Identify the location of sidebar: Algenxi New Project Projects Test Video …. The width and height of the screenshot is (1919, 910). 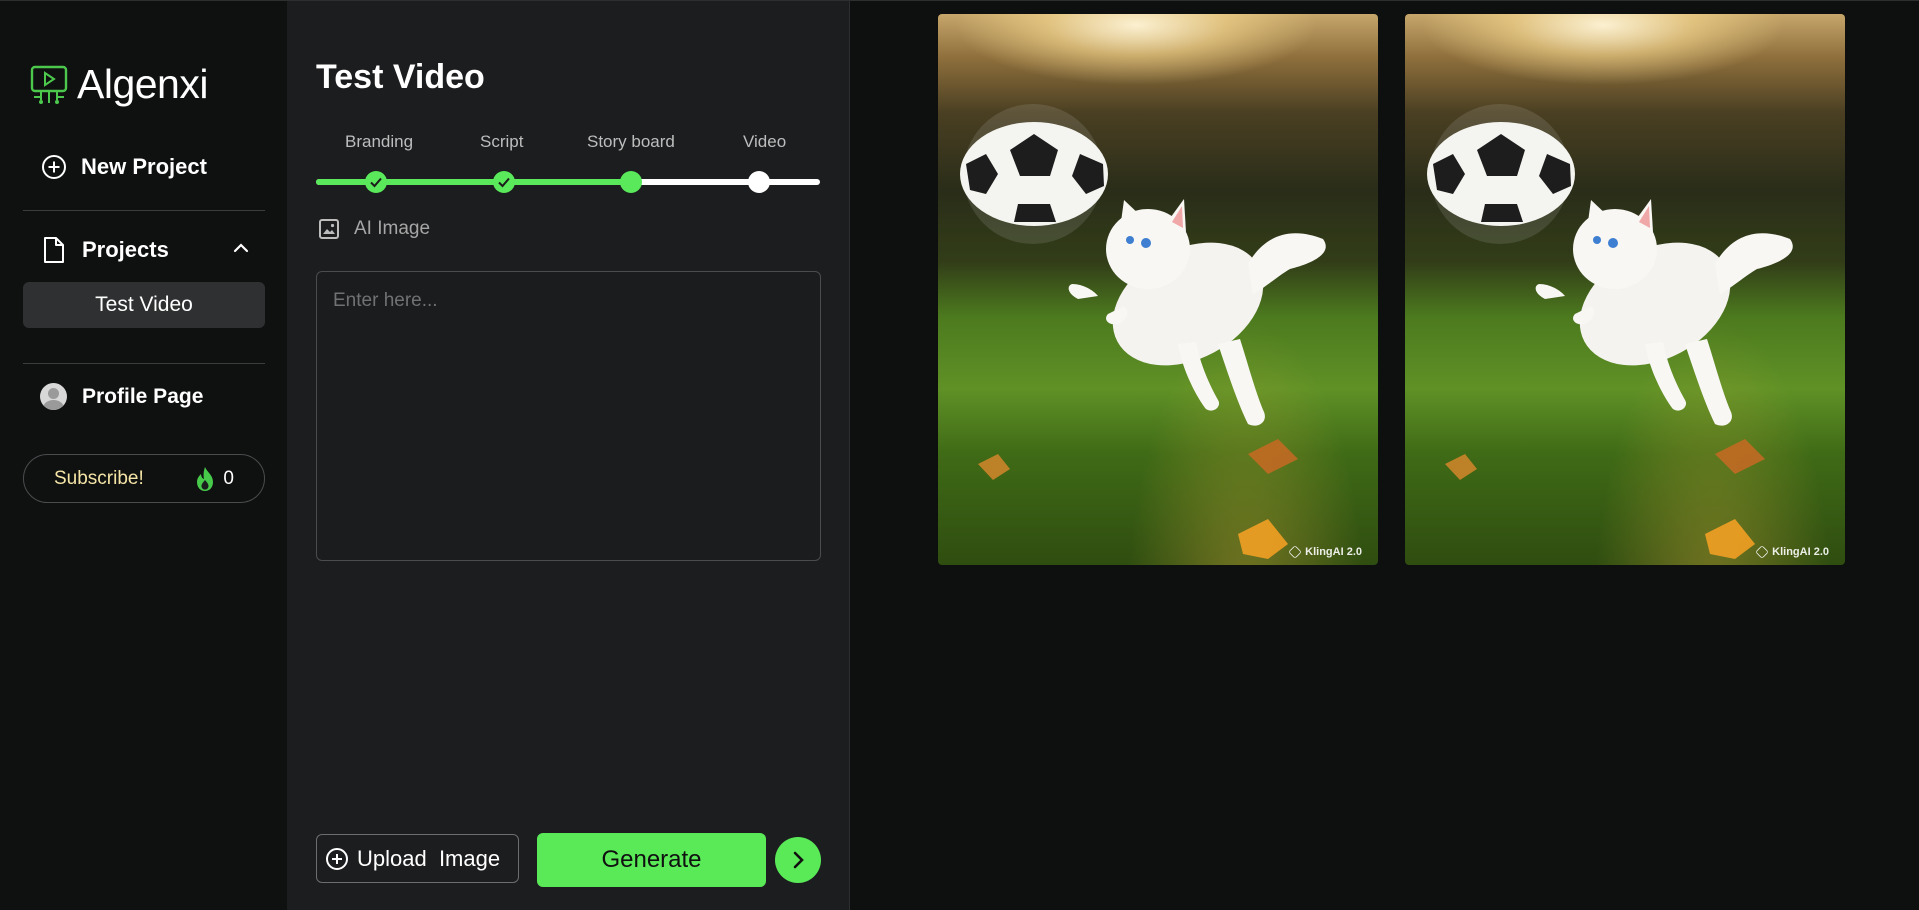
(143, 455).